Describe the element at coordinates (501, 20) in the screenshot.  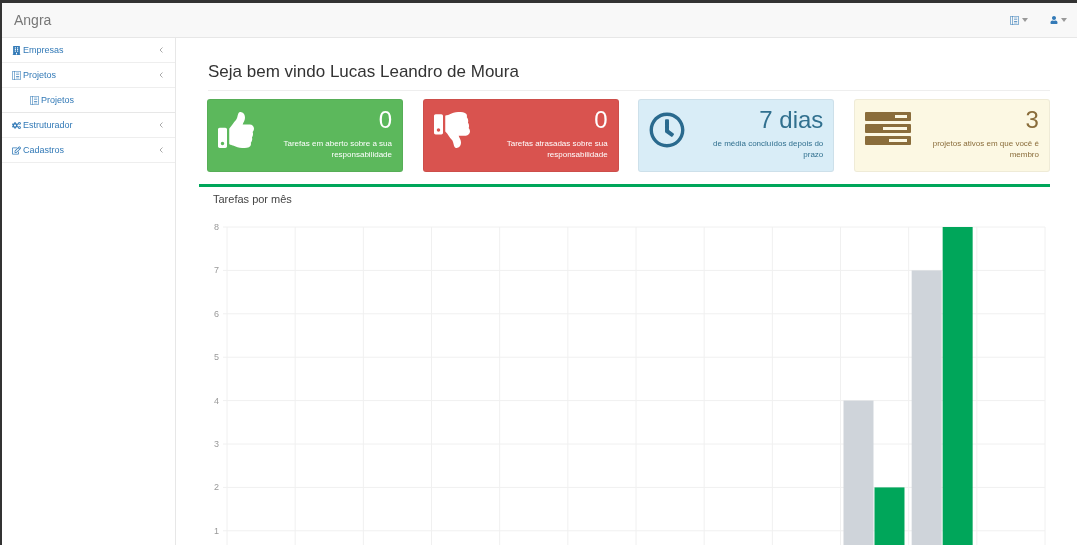
I see `brand-title: Angra` at that location.